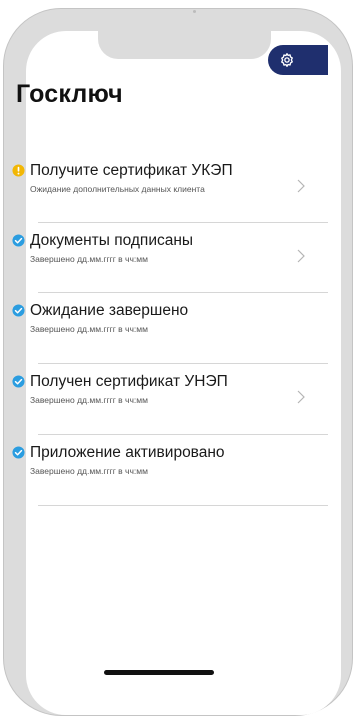 The height and width of the screenshot is (720, 357). I want to click on step-title: Приложение активировано, so click(127, 452).